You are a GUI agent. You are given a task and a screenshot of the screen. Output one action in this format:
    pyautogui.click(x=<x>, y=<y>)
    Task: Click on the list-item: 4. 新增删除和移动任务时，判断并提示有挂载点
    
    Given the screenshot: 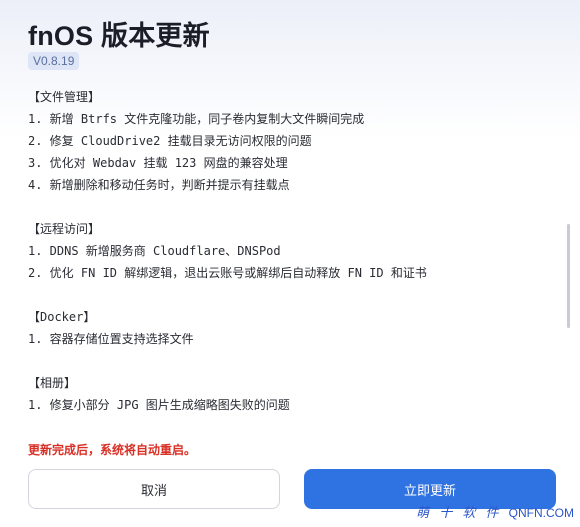 What is the action you would take?
    pyautogui.click(x=159, y=185)
    